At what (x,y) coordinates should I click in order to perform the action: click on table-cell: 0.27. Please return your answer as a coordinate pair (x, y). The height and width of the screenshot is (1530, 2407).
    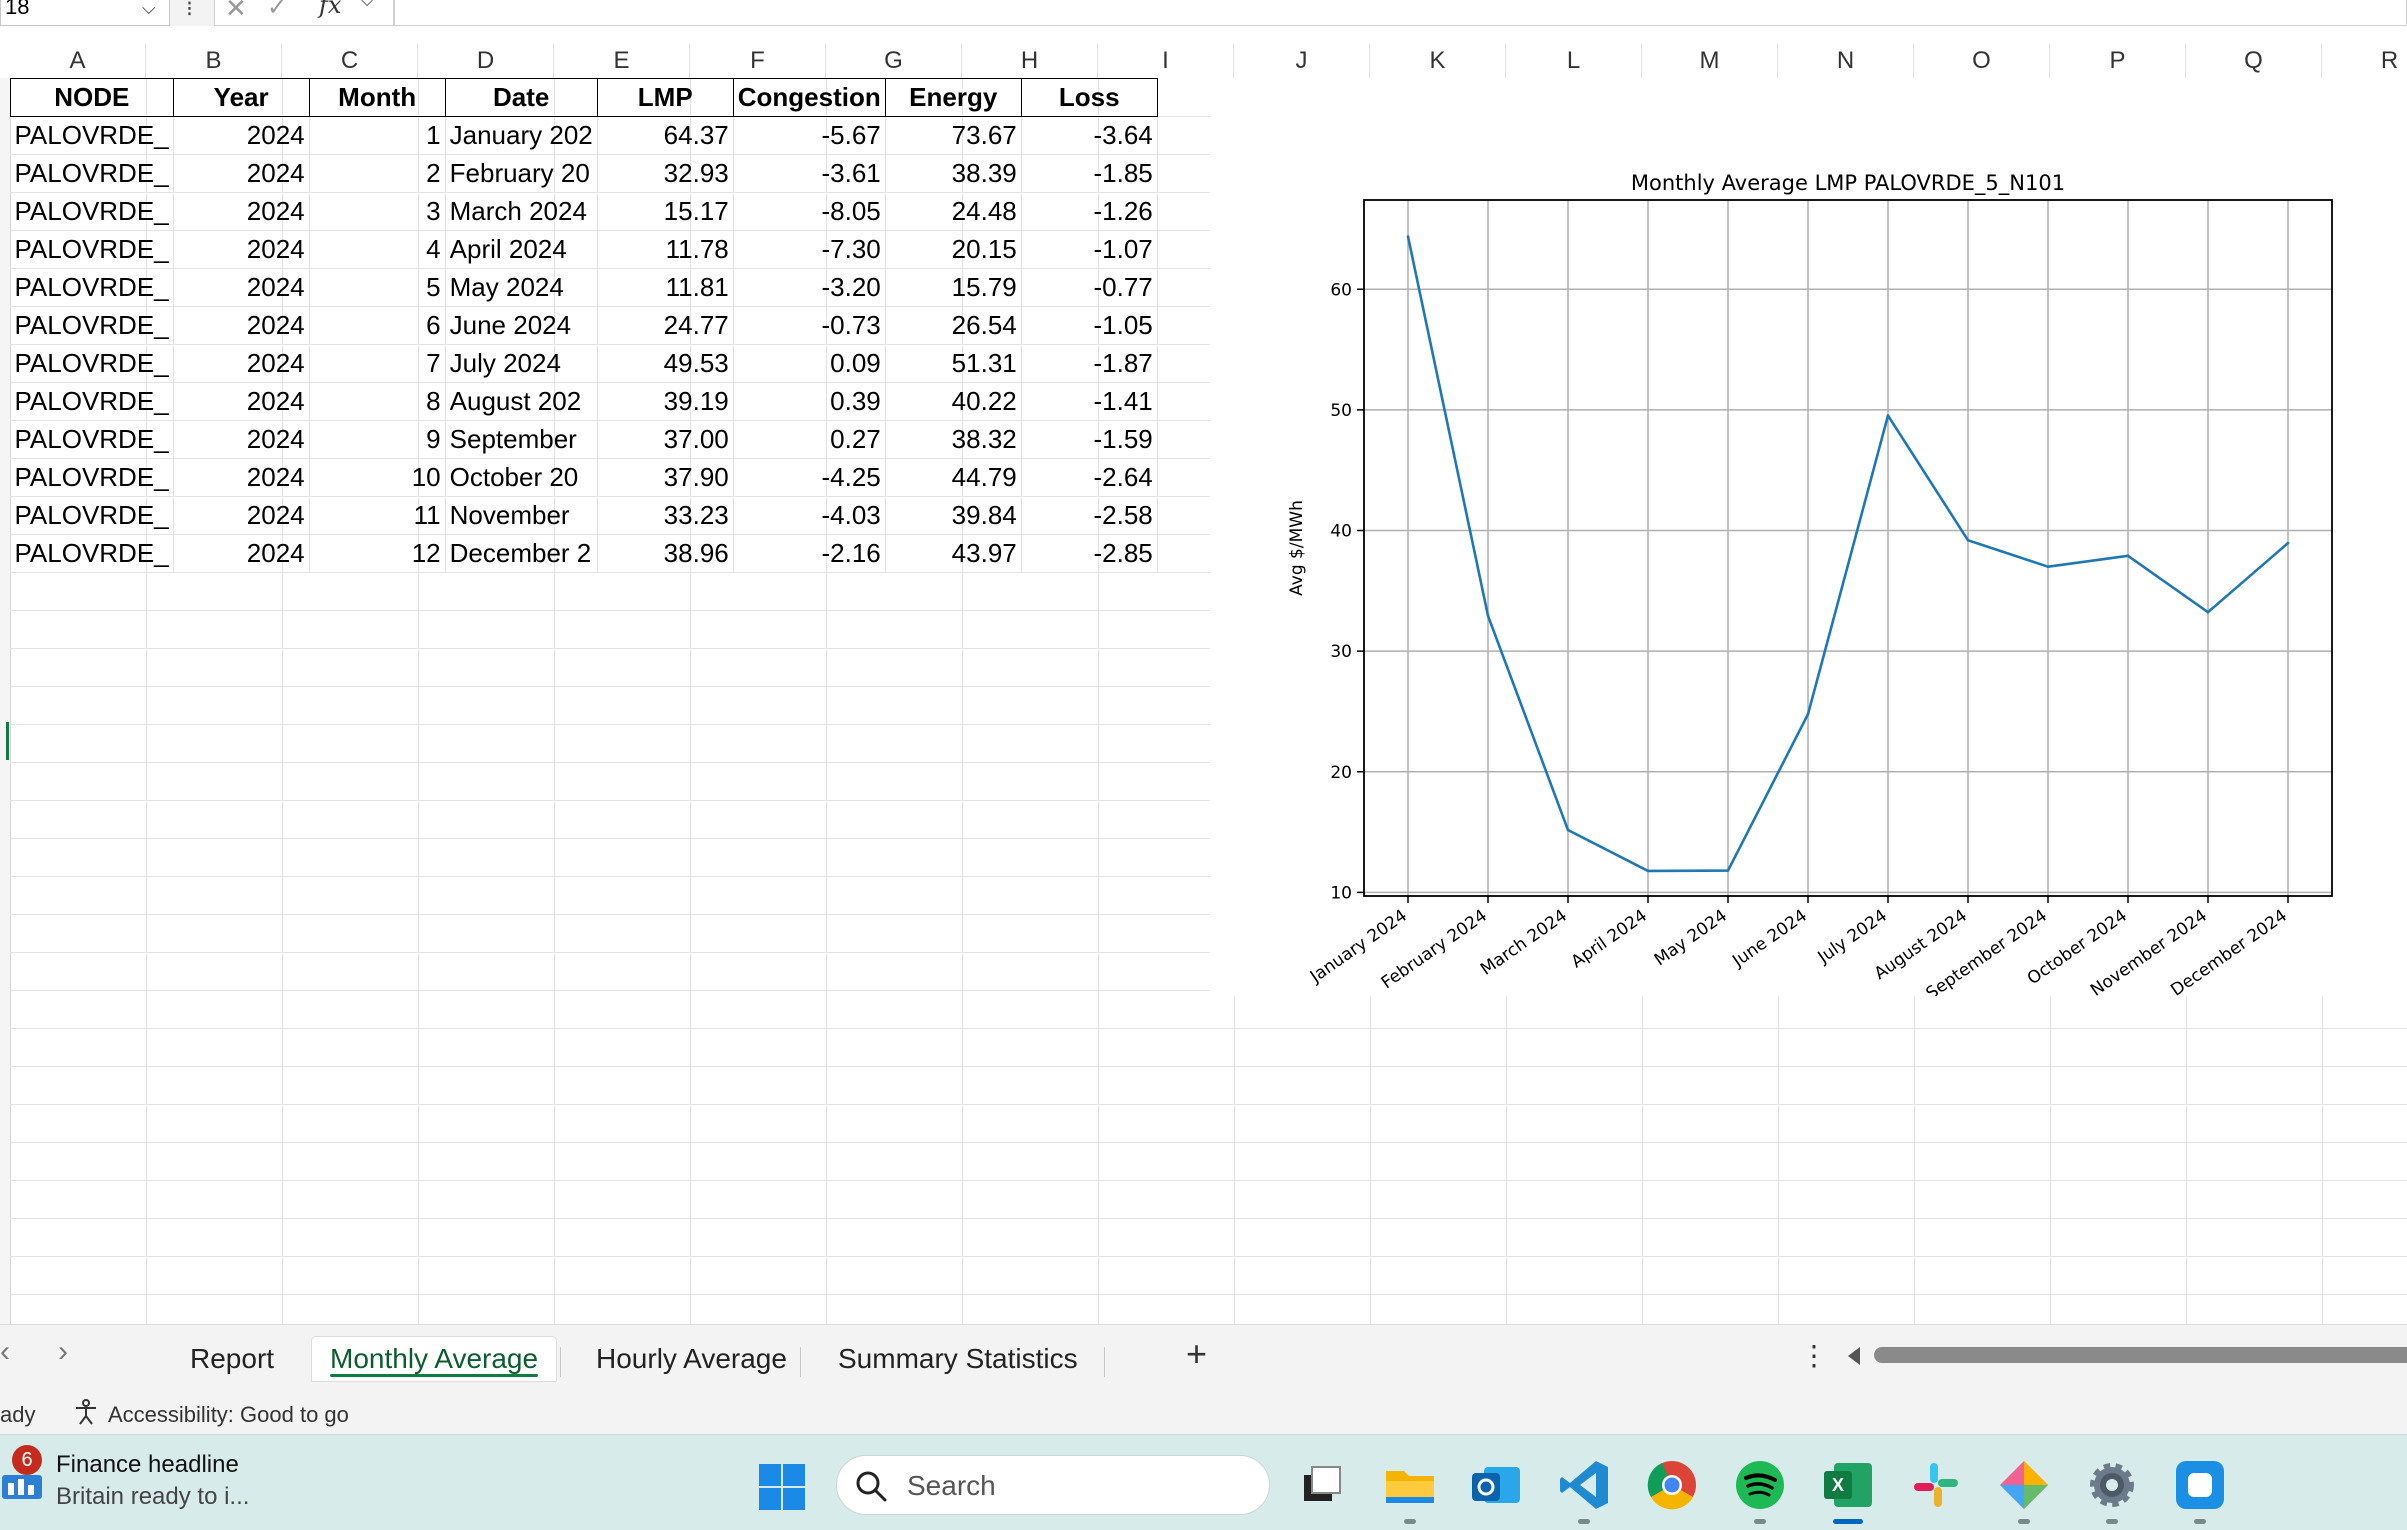
    Looking at the image, I should click on (809, 439).